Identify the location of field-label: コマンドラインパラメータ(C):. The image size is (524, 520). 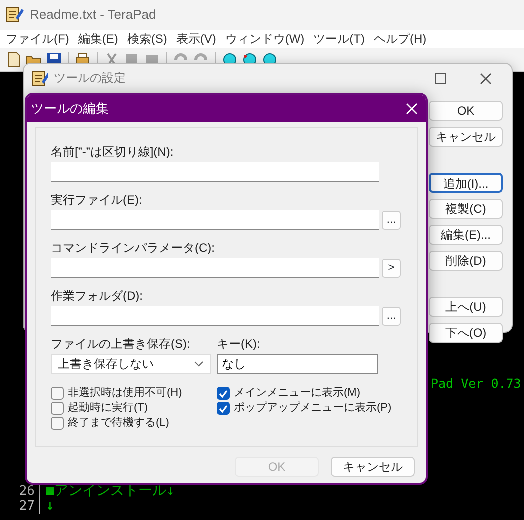
(133, 248).